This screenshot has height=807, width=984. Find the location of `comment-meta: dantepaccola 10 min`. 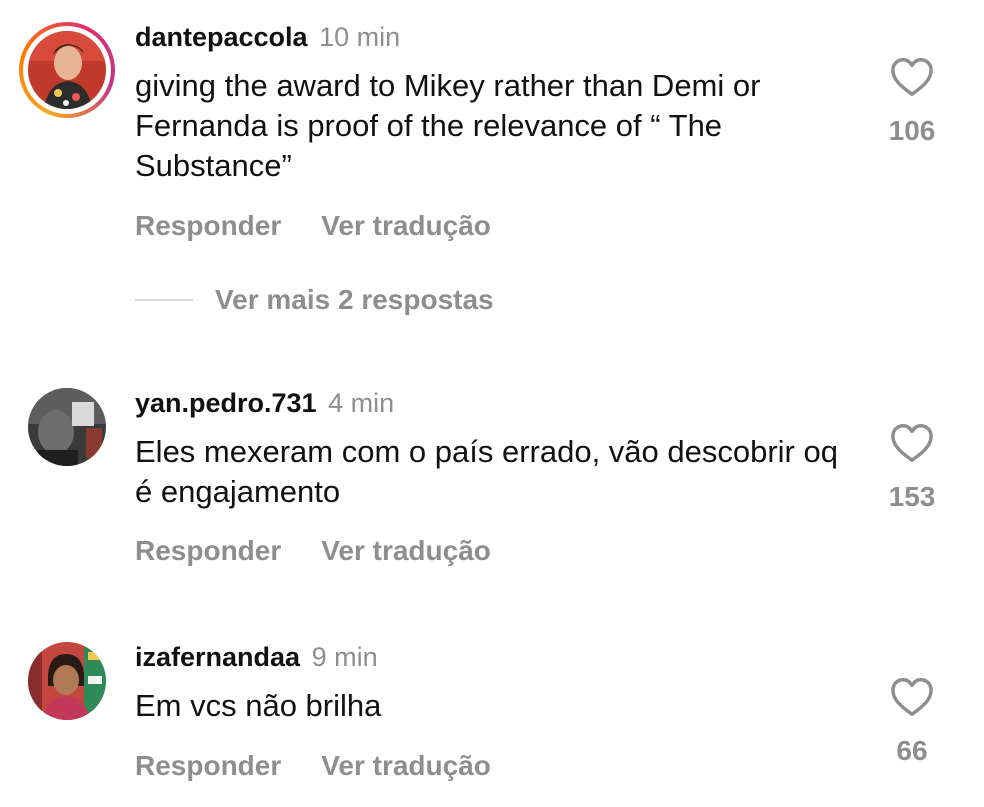

comment-meta: dantepaccola 10 min is located at coordinates (267, 37).